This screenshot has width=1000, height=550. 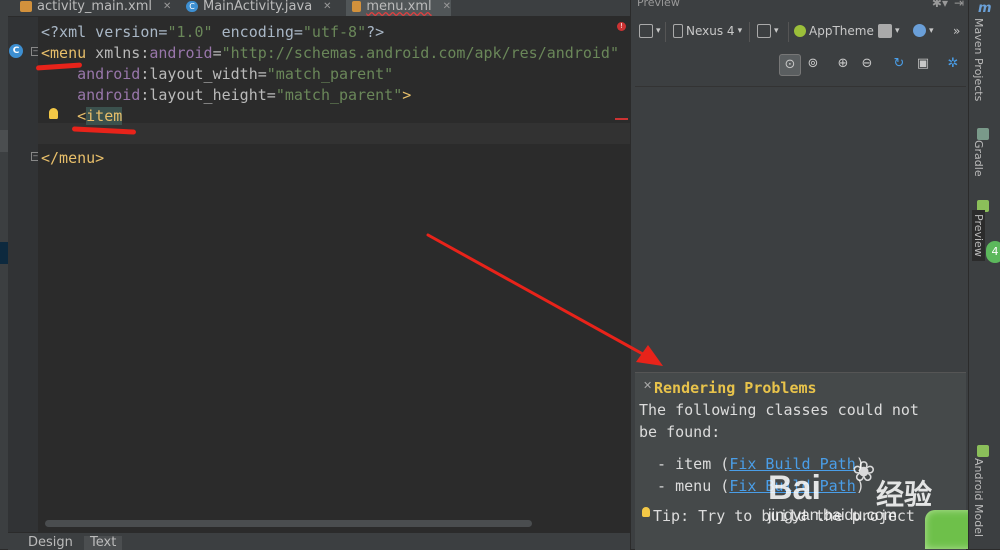 I want to click on screenshot-icon: ▣, so click(x=923, y=64).